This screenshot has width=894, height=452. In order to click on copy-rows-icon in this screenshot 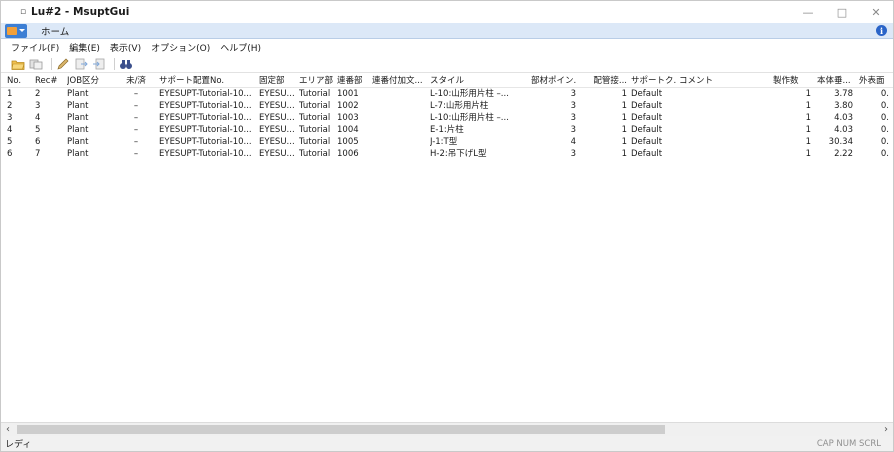, I will do `click(36, 64)`.